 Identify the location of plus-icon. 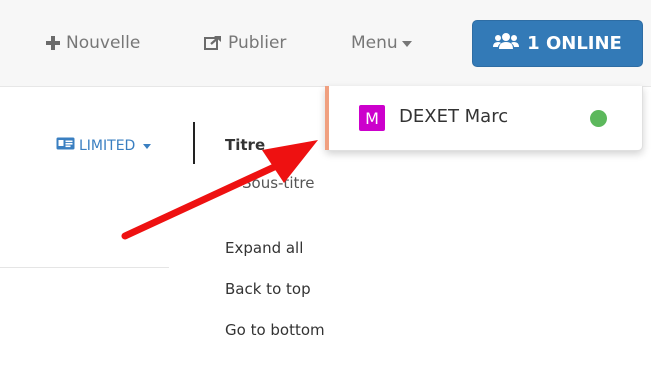
(53, 43).